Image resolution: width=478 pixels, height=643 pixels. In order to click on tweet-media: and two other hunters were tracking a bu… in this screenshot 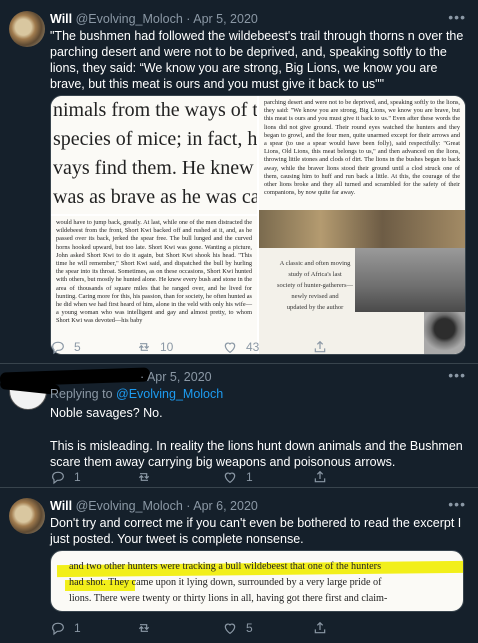, I will do `click(257, 581)`.